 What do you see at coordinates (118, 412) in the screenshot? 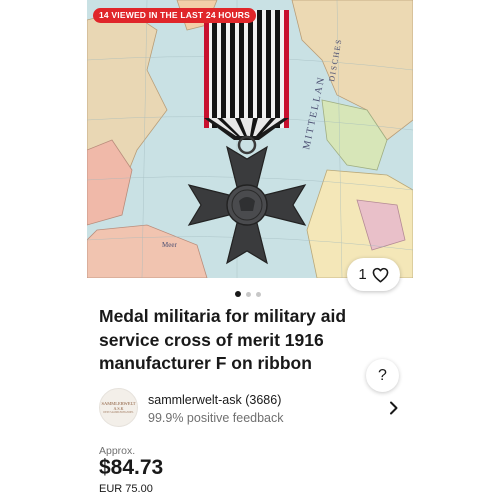
I see `avatar-text: DEIN SAMMLERHANDEL` at bounding box center [118, 412].